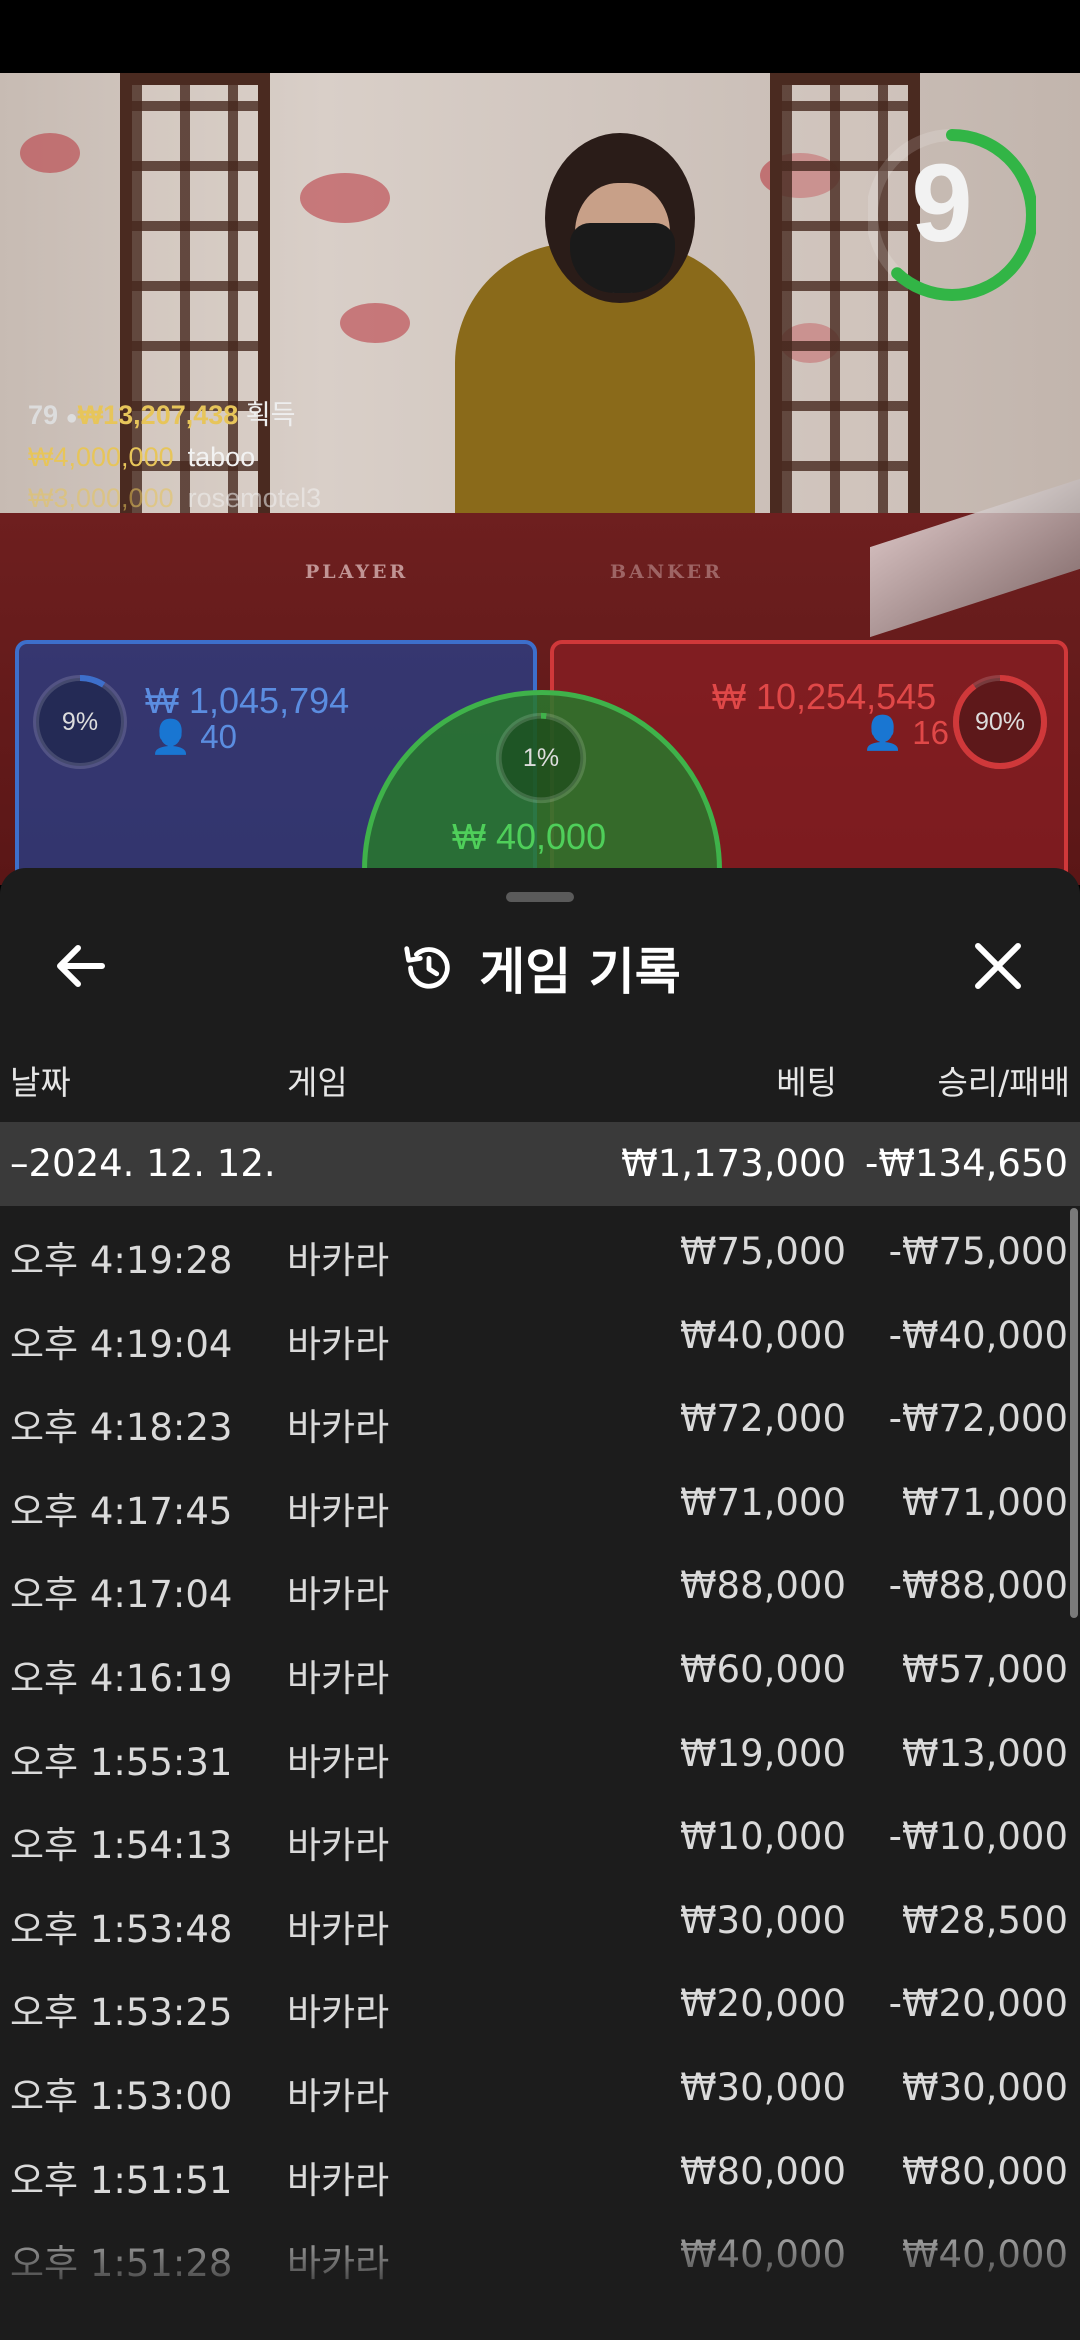 Image resolution: width=1080 pixels, height=2340 pixels. What do you see at coordinates (762, 2171) in the screenshot?
I see `row-bet: ₩80,000` at bounding box center [762, 2171].